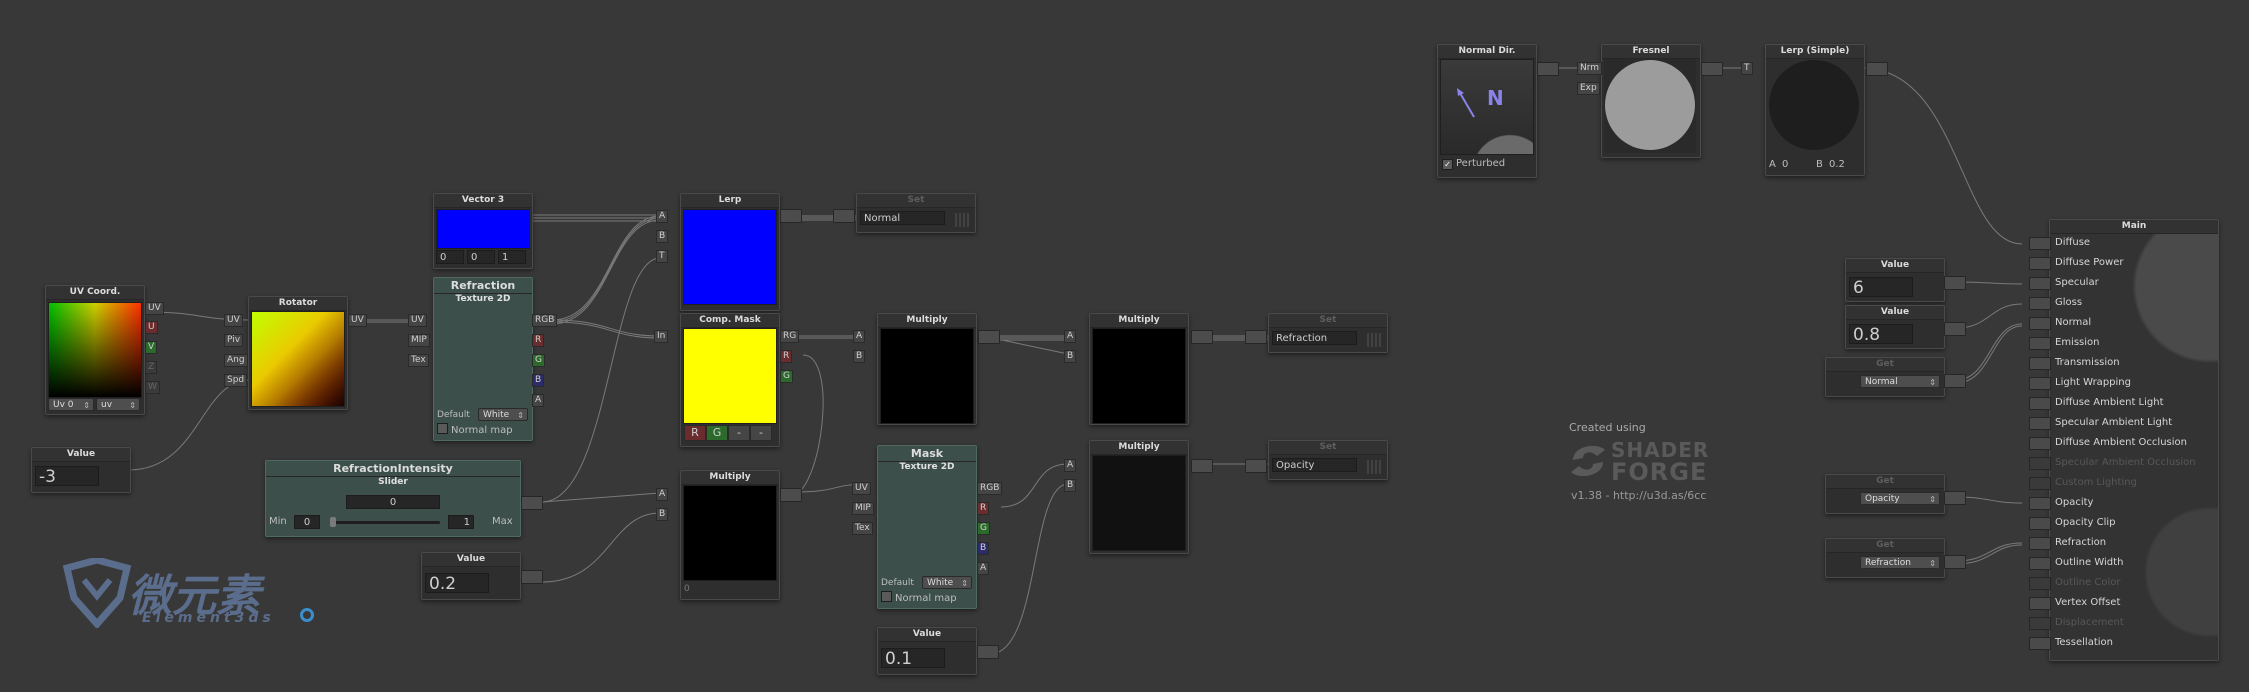 The width and height of the screenshot is (2249, 692). What do you see at coordinates (1256, 337) in the screenshot?
I see `set-refraction-input-port` at bounding box center [1256, 337].